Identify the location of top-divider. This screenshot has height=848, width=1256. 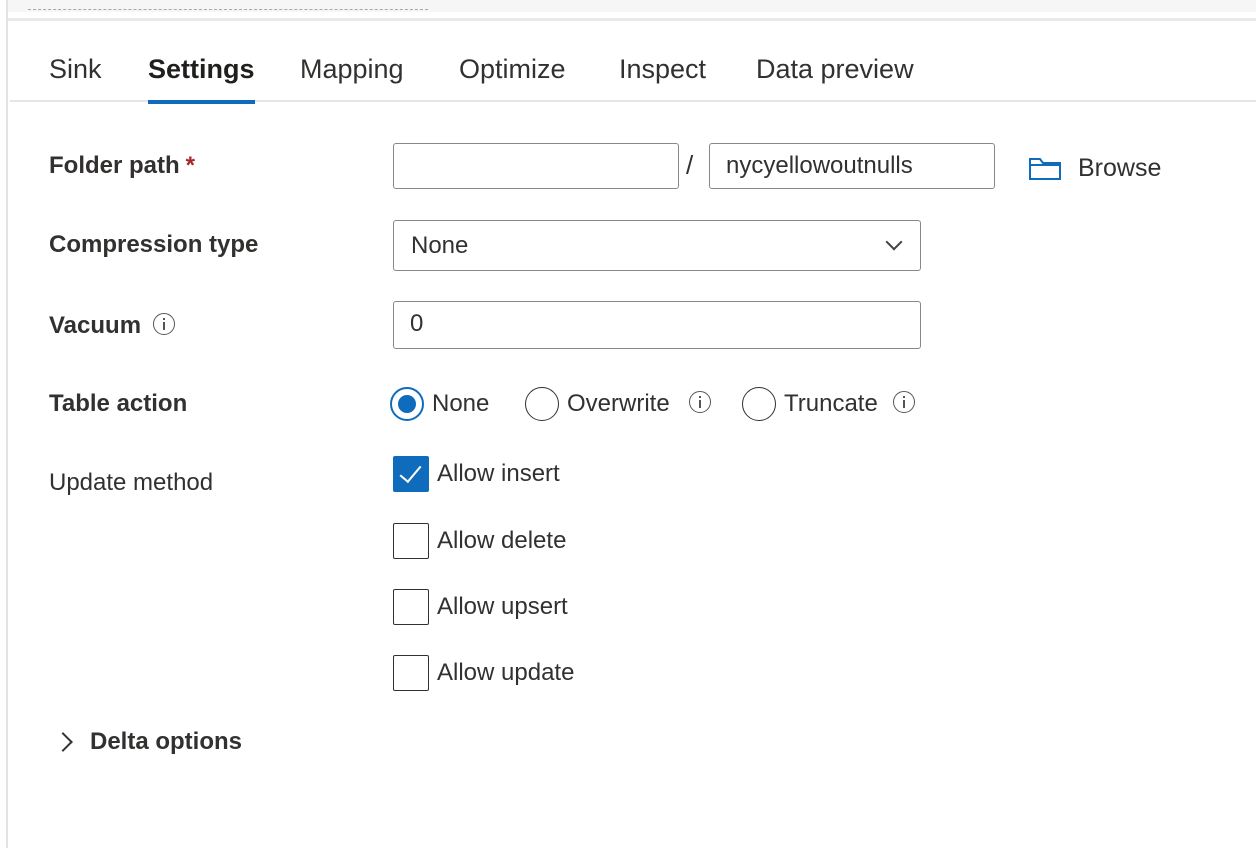
(632, 19).